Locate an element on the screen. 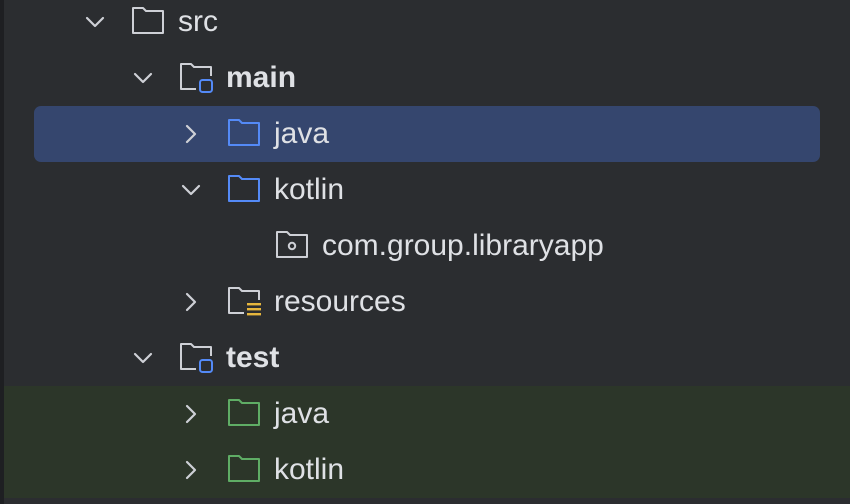 This screenshot has height=504, width=850. tree-row-test-java: java is located at coordinates (427, 414).